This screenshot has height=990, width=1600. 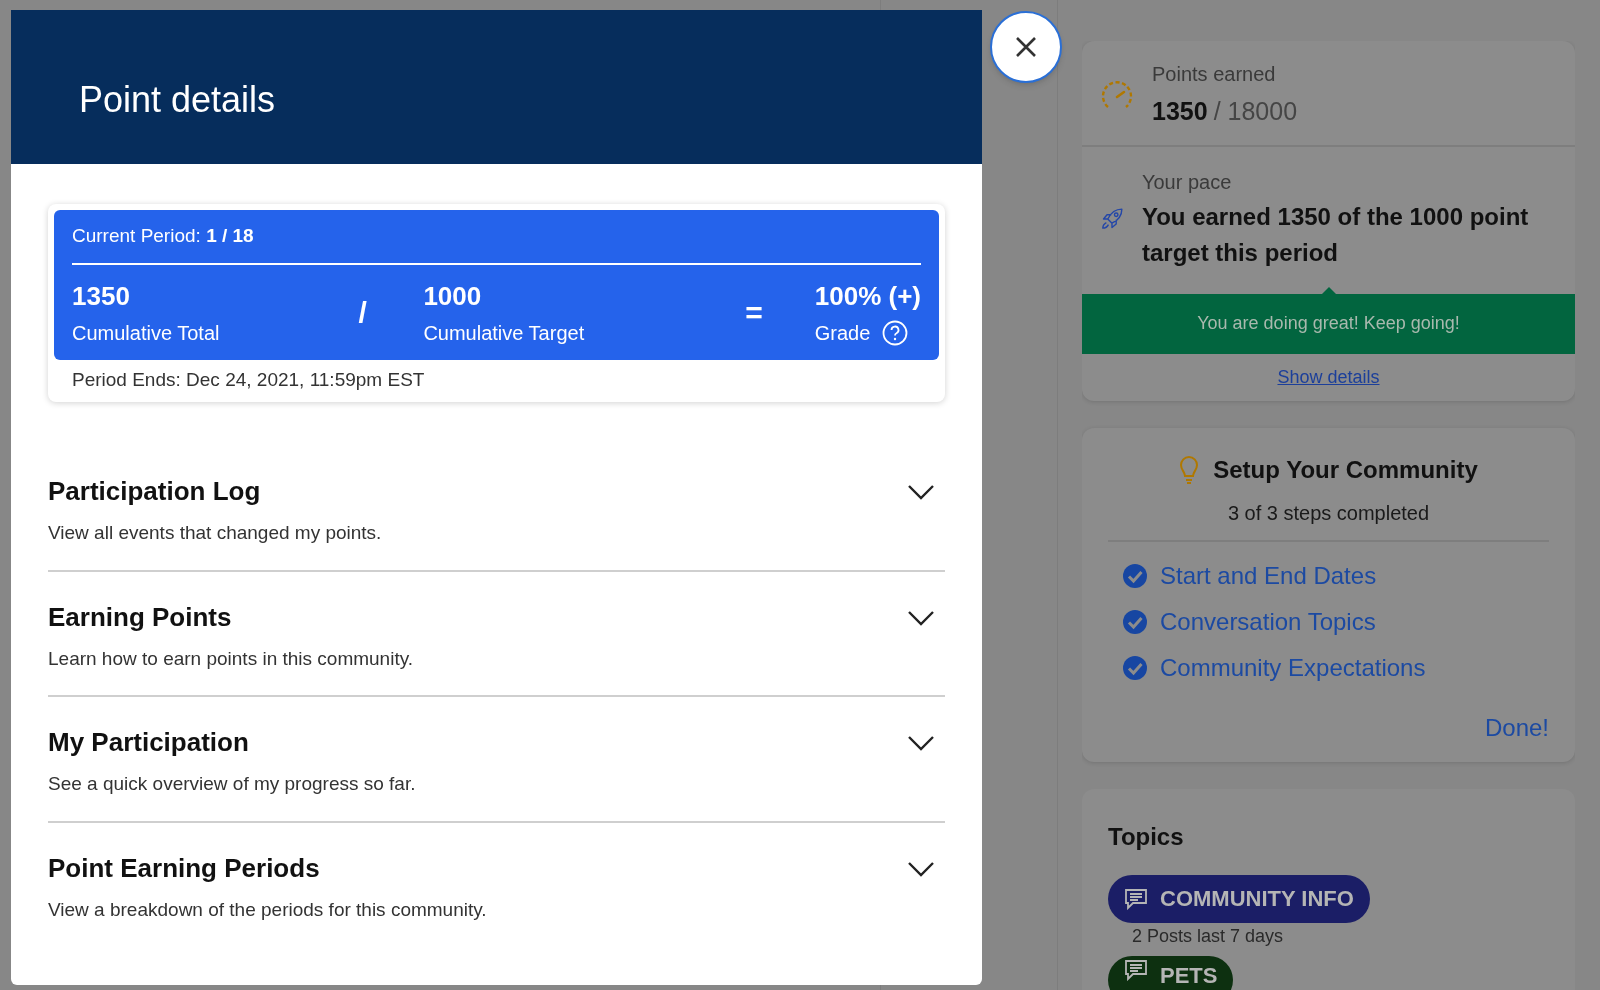 I want to click on card-title: Topics, so click(x=1146, y=836).